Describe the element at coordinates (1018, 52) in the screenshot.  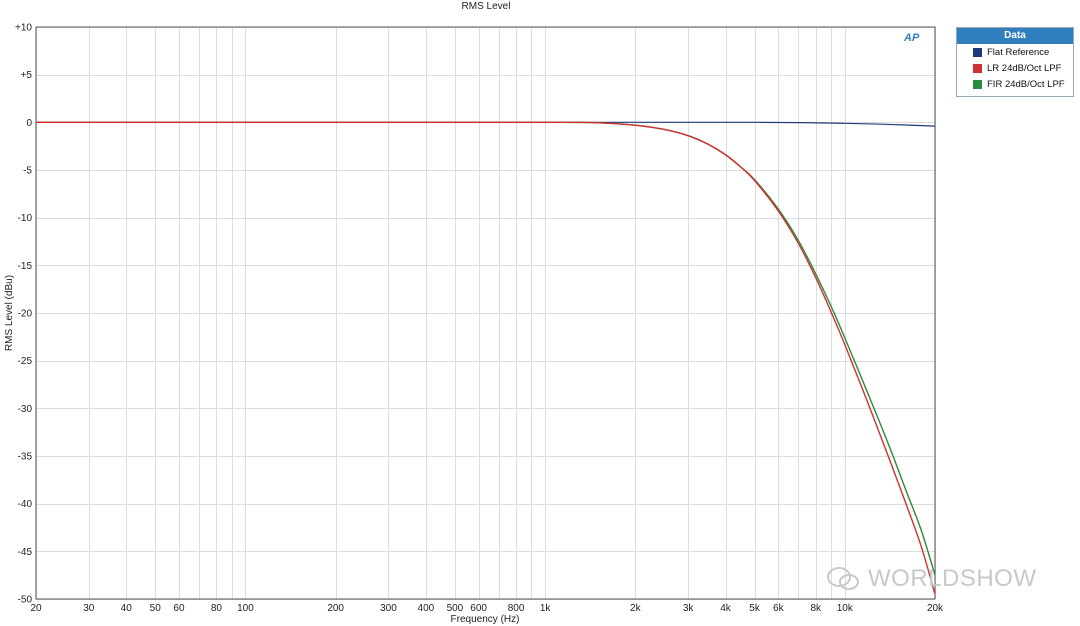
I see `legend-label: Flat Reference` at that location.